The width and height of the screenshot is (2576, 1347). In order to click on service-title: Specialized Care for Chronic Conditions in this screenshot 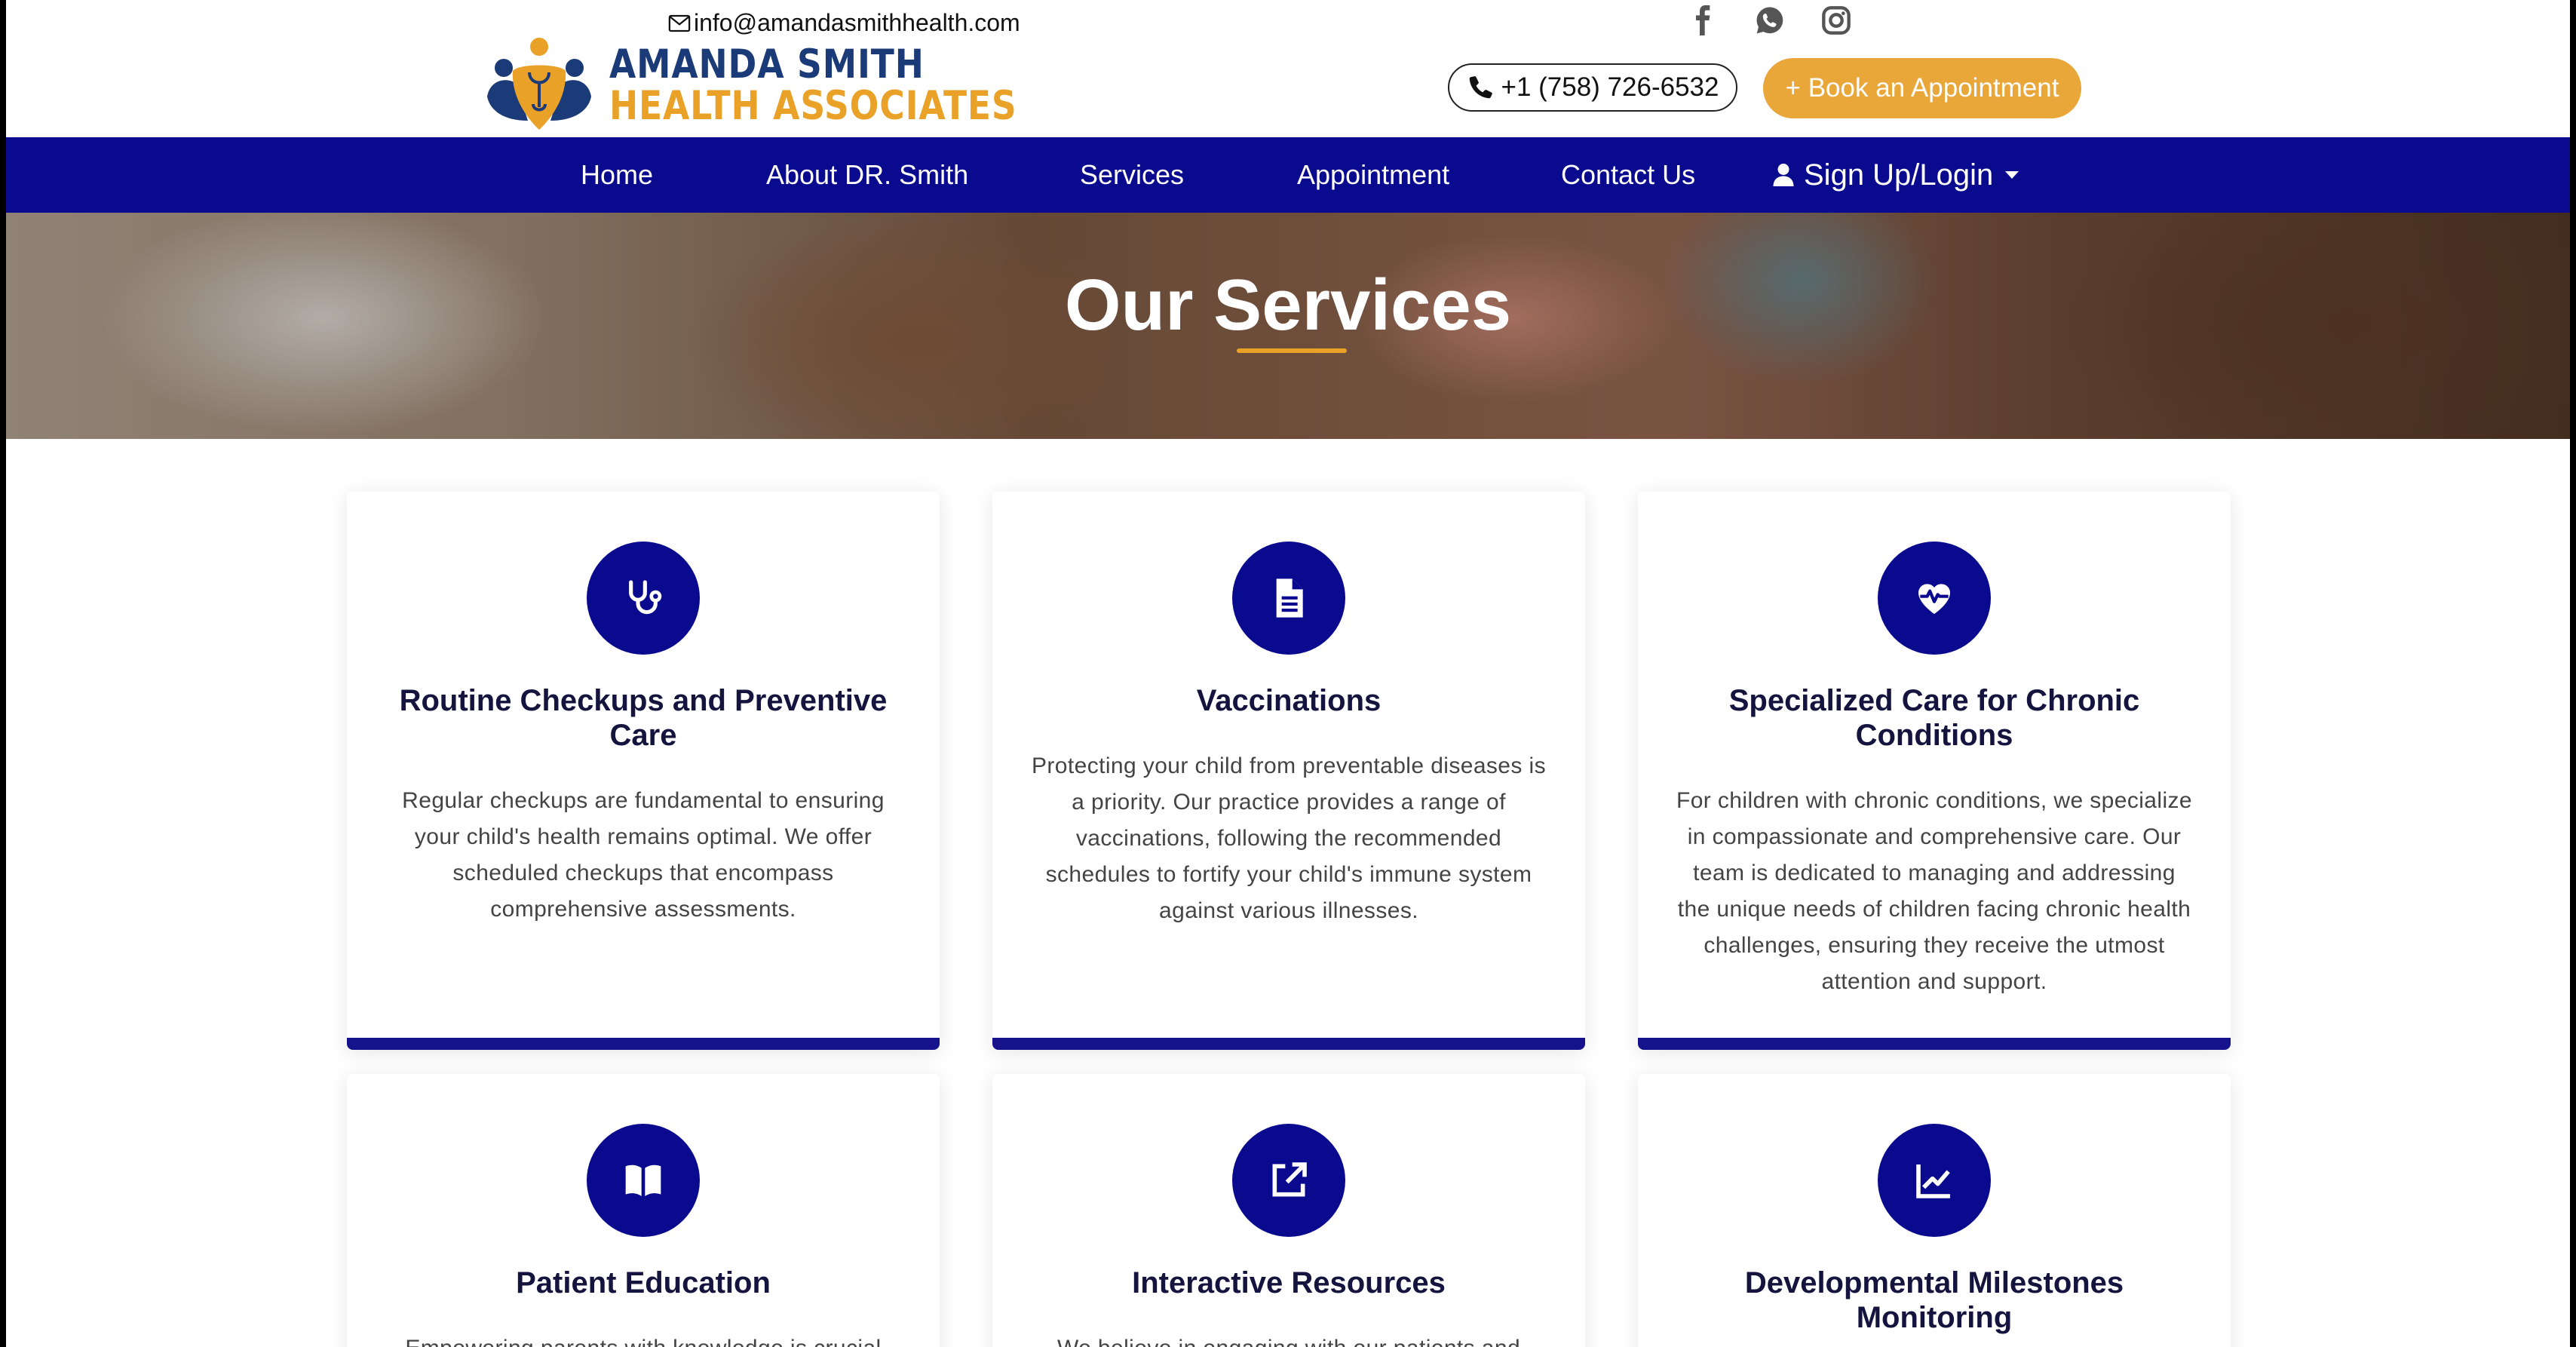, I will do `click(1934, 718)`.